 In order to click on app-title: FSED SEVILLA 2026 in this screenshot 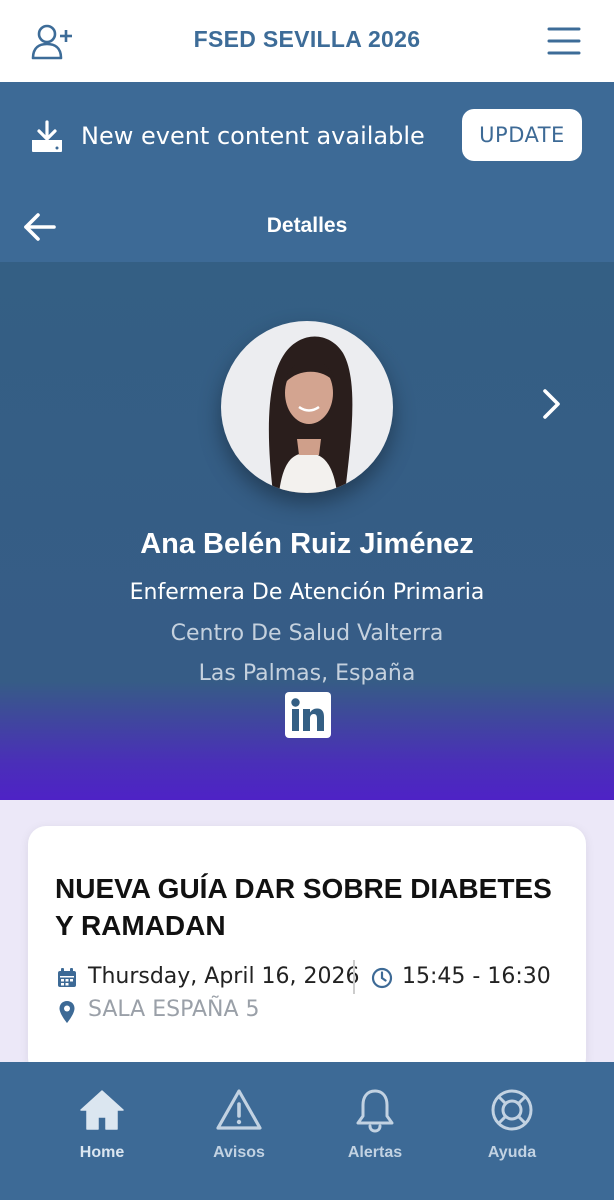, I will do `click(307, 39)`.